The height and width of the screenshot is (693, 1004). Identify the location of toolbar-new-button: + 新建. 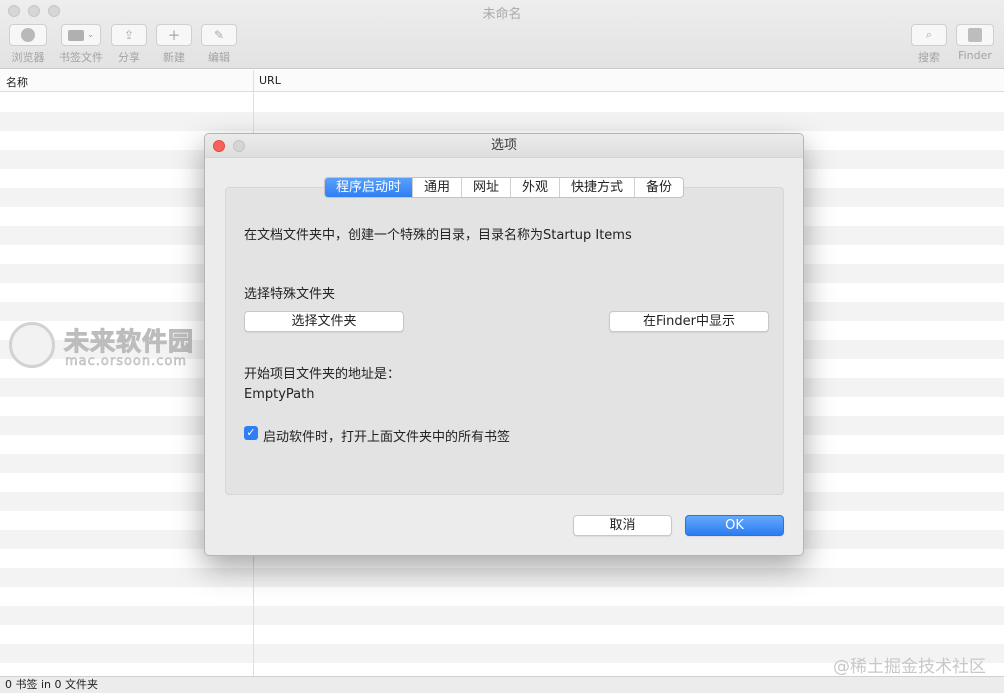
(174, 44).